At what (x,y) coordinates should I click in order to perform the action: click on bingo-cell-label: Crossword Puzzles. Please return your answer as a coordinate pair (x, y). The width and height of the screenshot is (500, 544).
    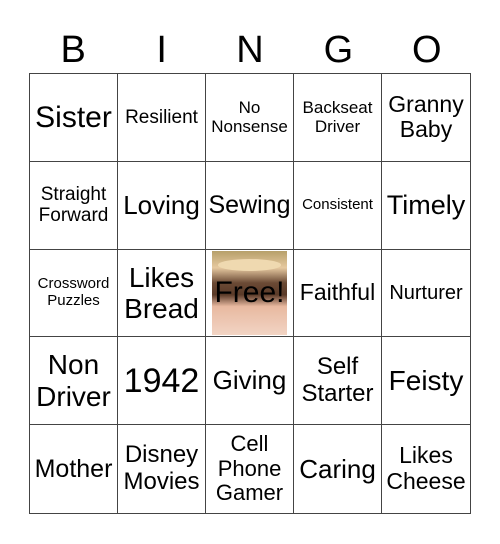
    Looking at the image, I should click on (73, 292).